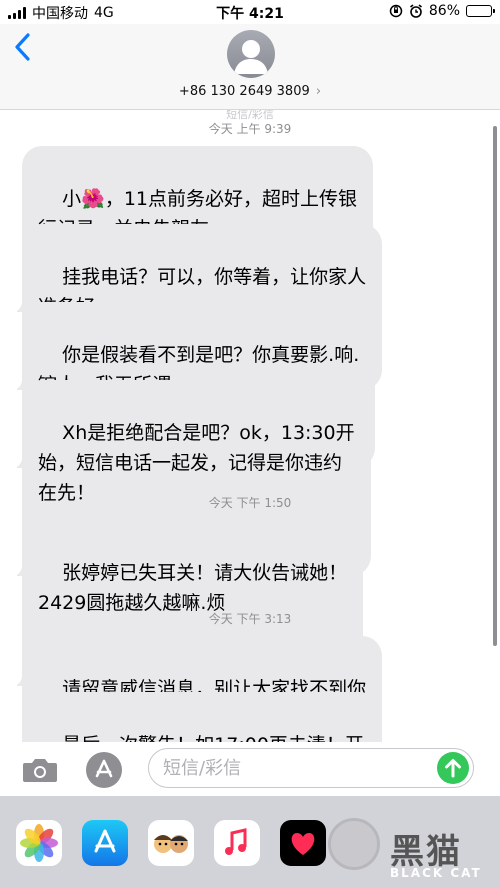 This screenshot has height=888, width=500. I want to click on apps-button, so click(104, 770).